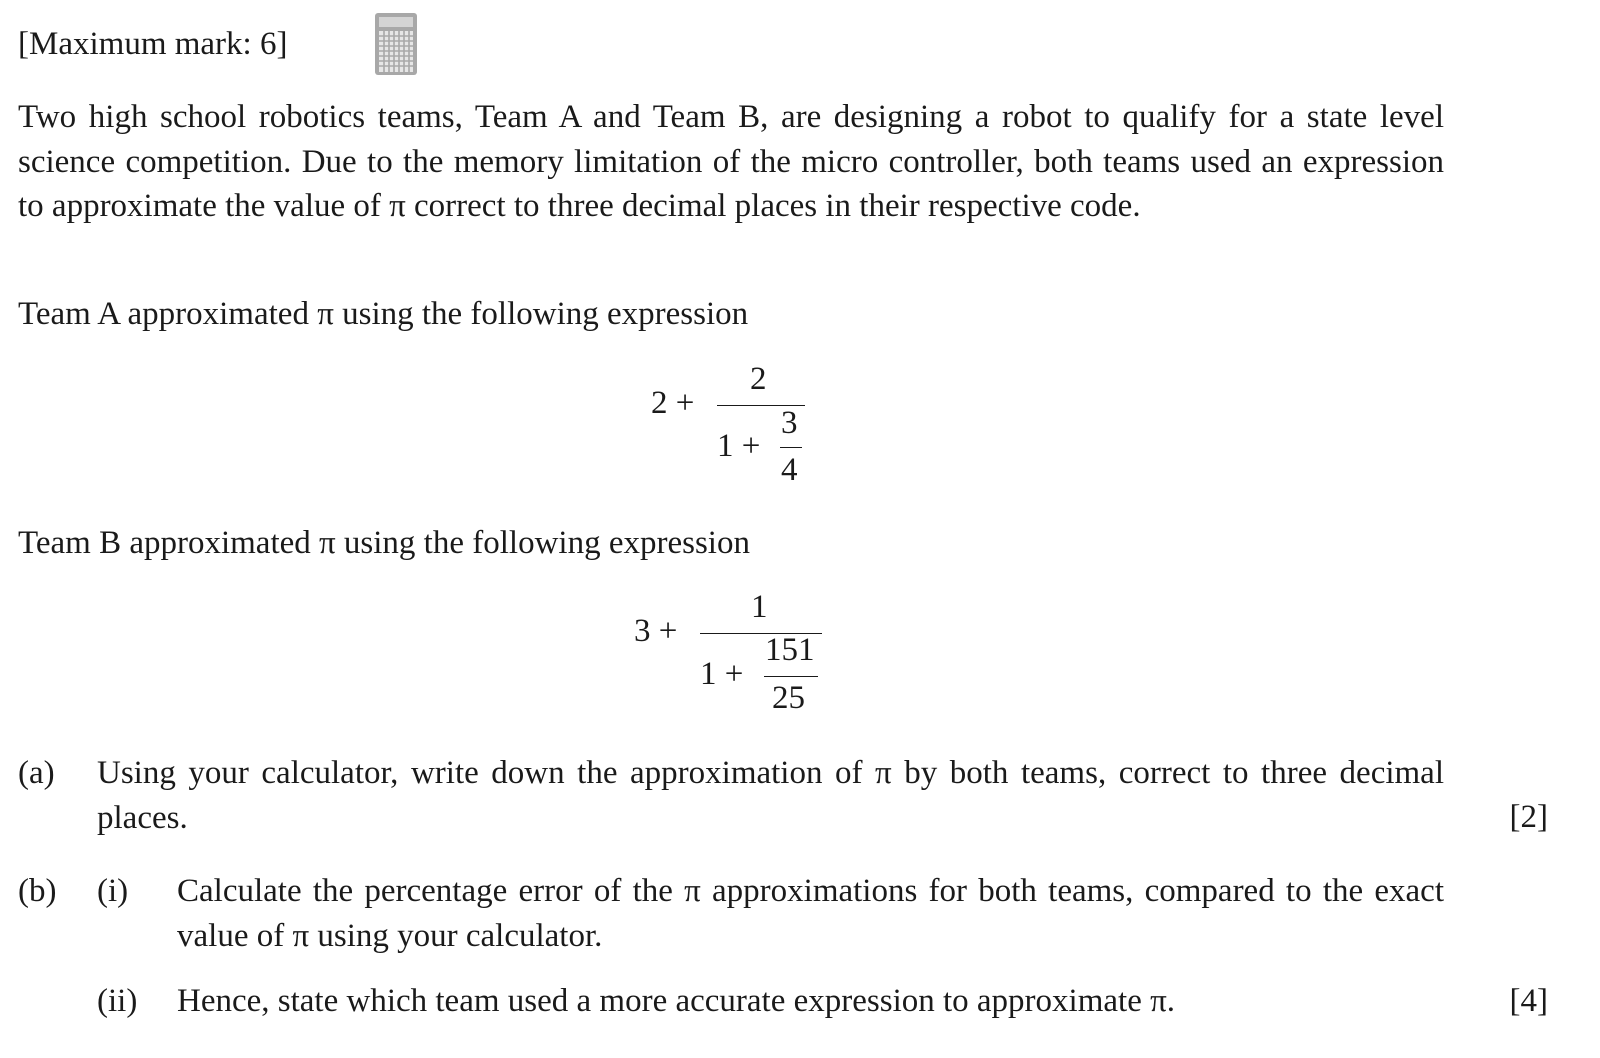 The image size is (1600, 1058). What do you see at coordinates (113, 891) in the screenshot?
I see `part-b-i-label: (i)` at bounding box center [113, 891].